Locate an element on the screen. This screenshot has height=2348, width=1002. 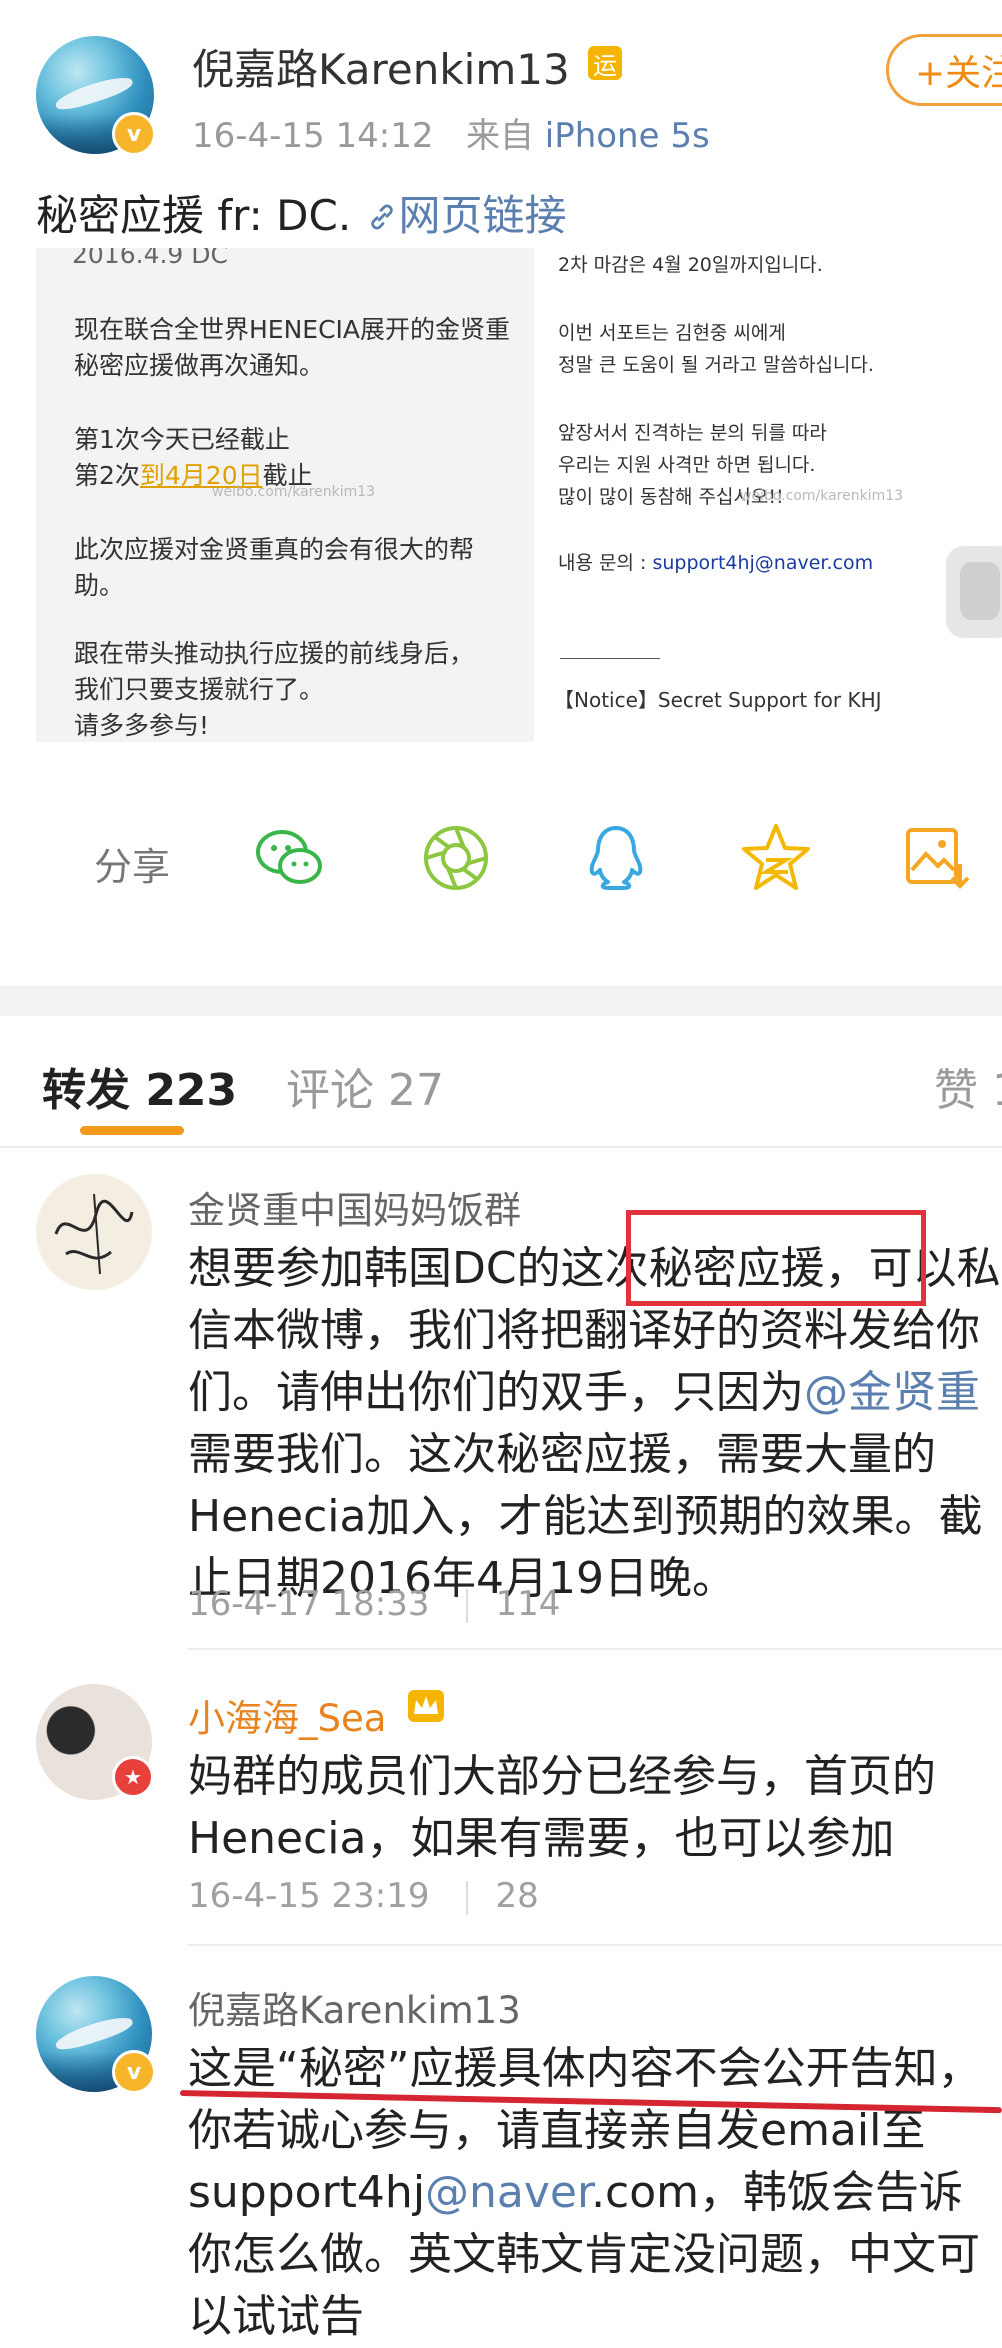
post-source: iPhone 5s is located at coordinates (627, 136).